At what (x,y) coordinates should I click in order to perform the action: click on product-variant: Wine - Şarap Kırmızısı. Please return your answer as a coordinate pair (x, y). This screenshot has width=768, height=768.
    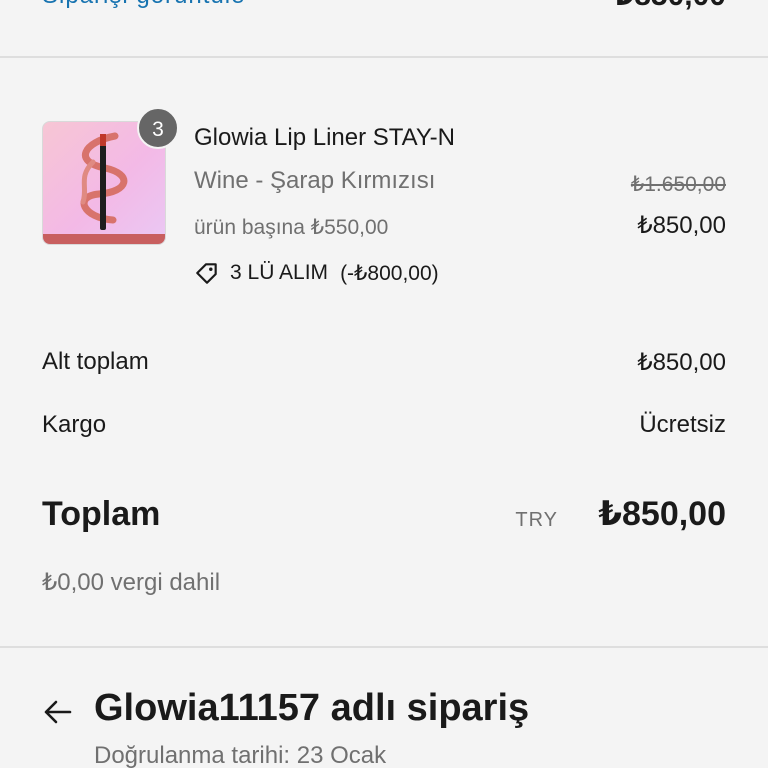
    Looking at the image, I should click on (315, 180).